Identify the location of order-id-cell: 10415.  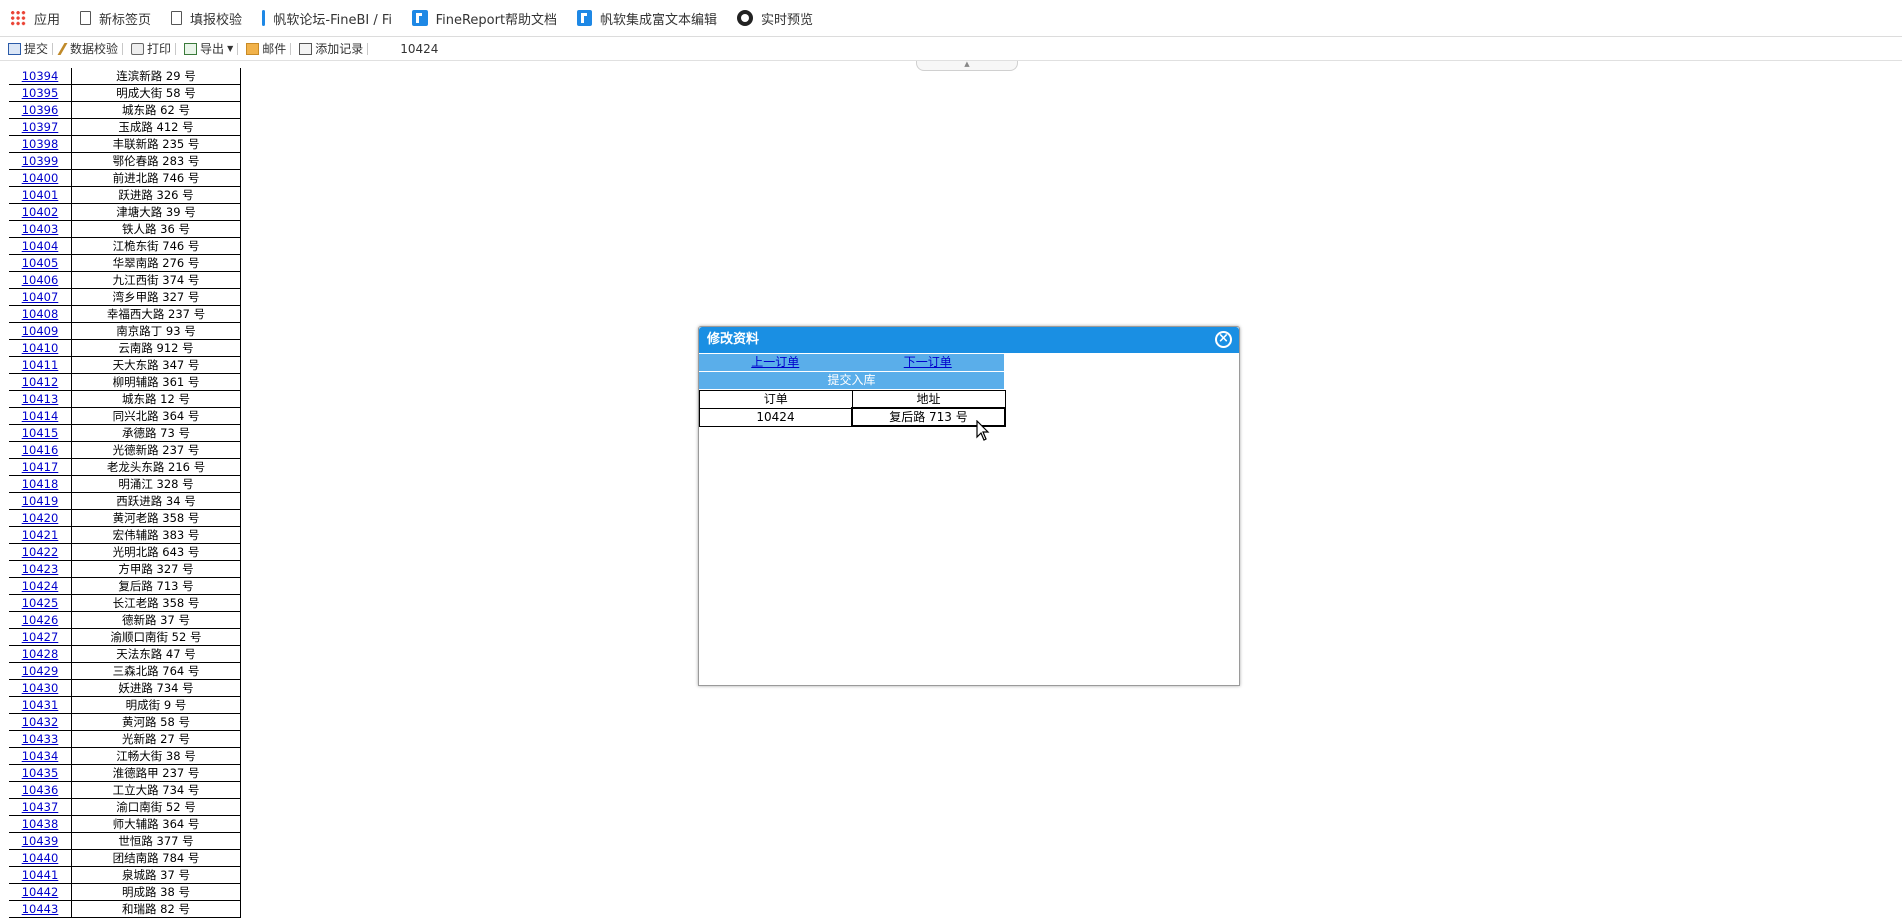
(40, 433).